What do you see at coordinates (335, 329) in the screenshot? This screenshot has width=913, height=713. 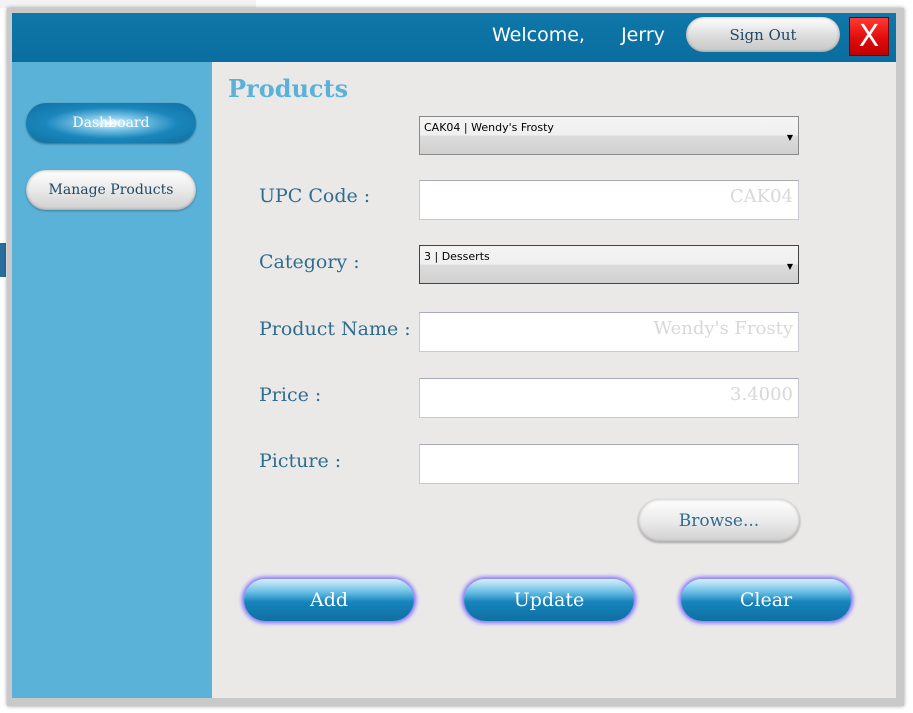 I see `product-name-label: Product Name :` at bounding box center [335, 329].